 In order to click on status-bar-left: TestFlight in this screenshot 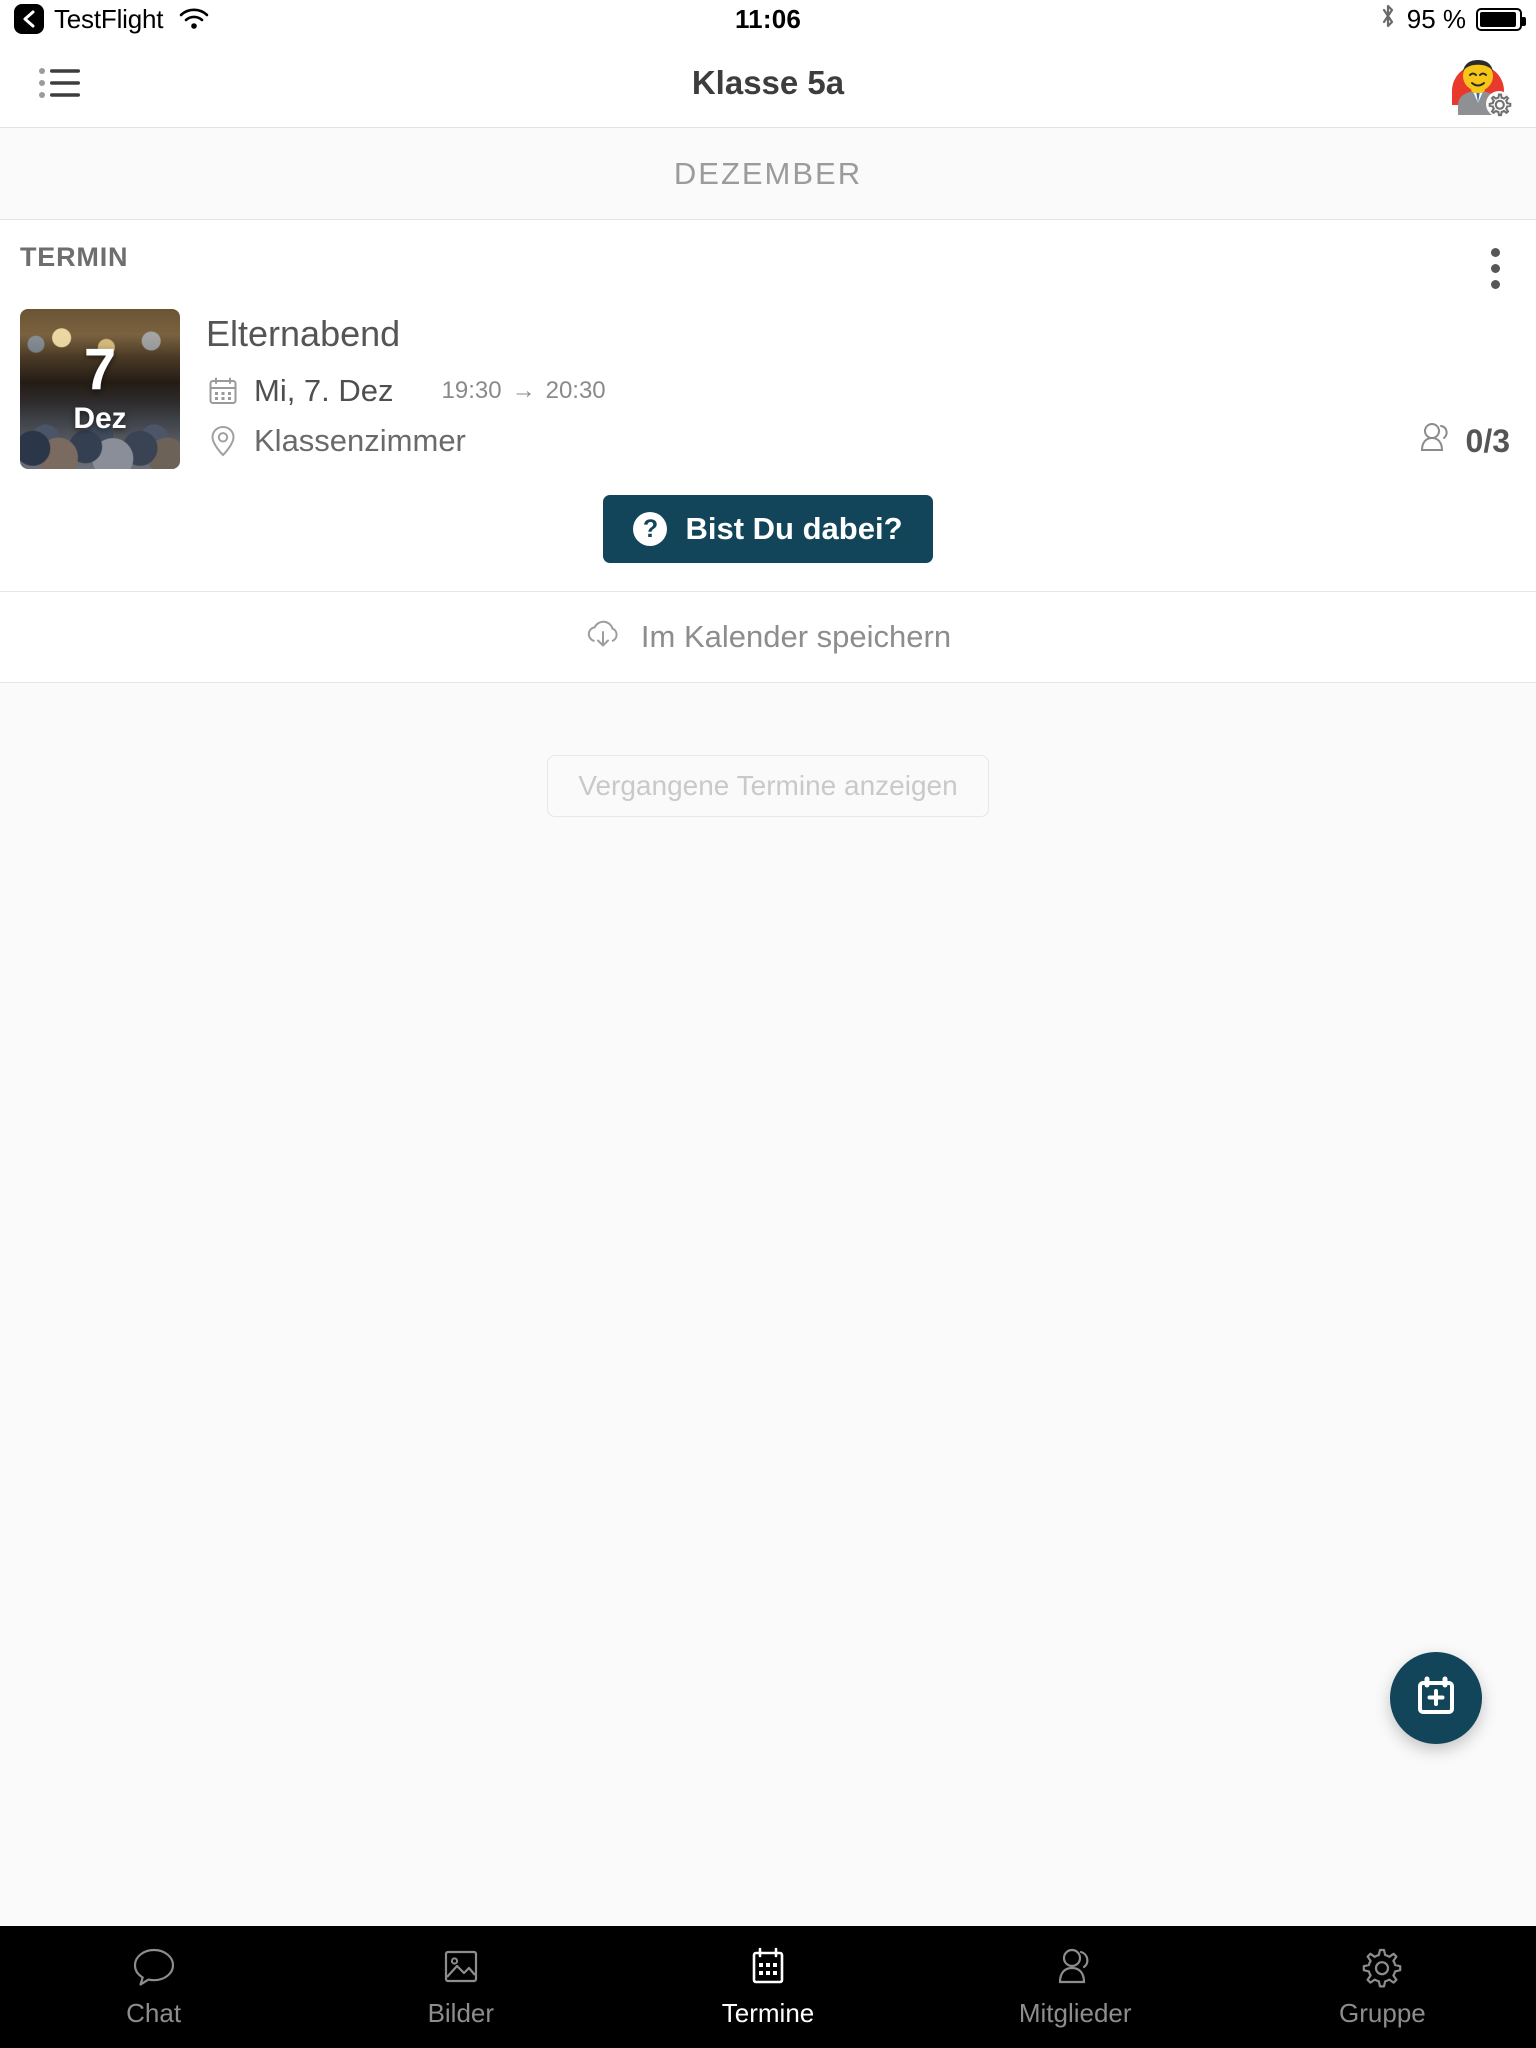, I will do `click(111, 19)`.